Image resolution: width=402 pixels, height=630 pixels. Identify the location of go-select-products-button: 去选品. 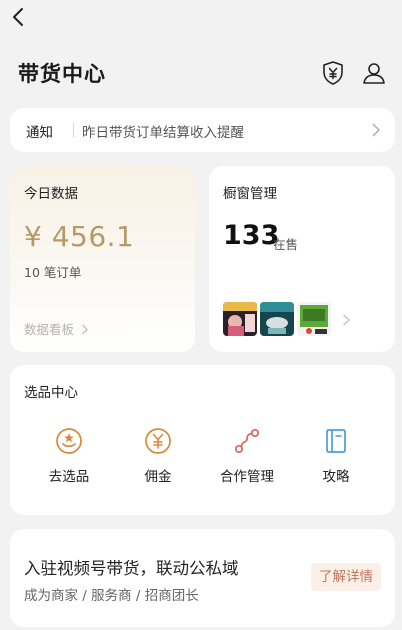
(69, 456).